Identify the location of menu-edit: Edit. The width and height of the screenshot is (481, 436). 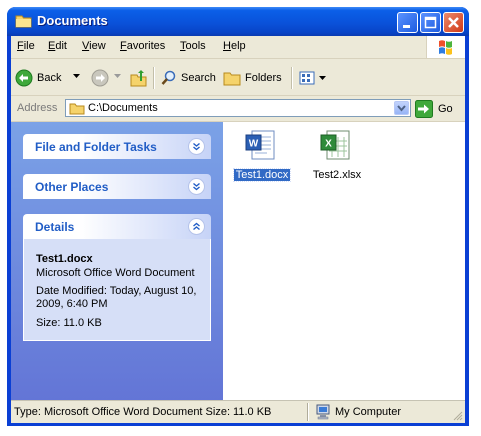
(57, 46).